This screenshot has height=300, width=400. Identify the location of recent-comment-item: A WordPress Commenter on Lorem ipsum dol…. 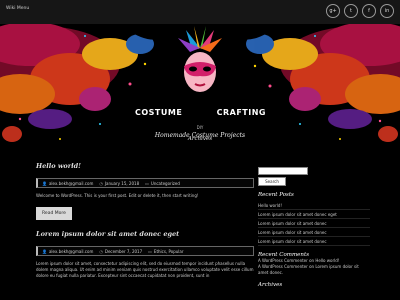
(314, 270).